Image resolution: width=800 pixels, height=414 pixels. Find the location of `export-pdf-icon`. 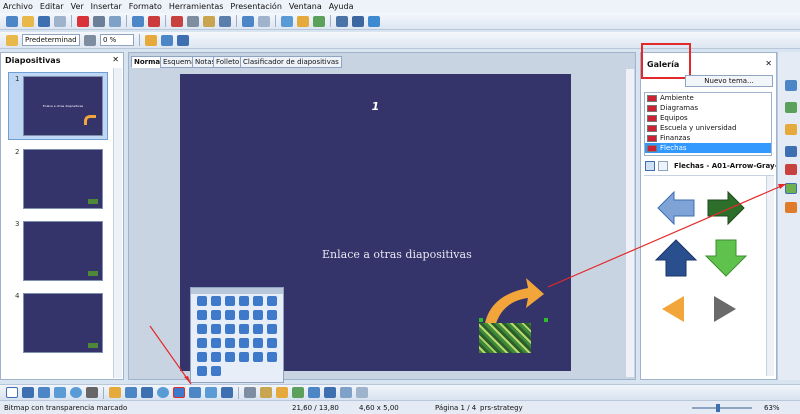

export-pdf-icon is located at coordinates (83, 21).